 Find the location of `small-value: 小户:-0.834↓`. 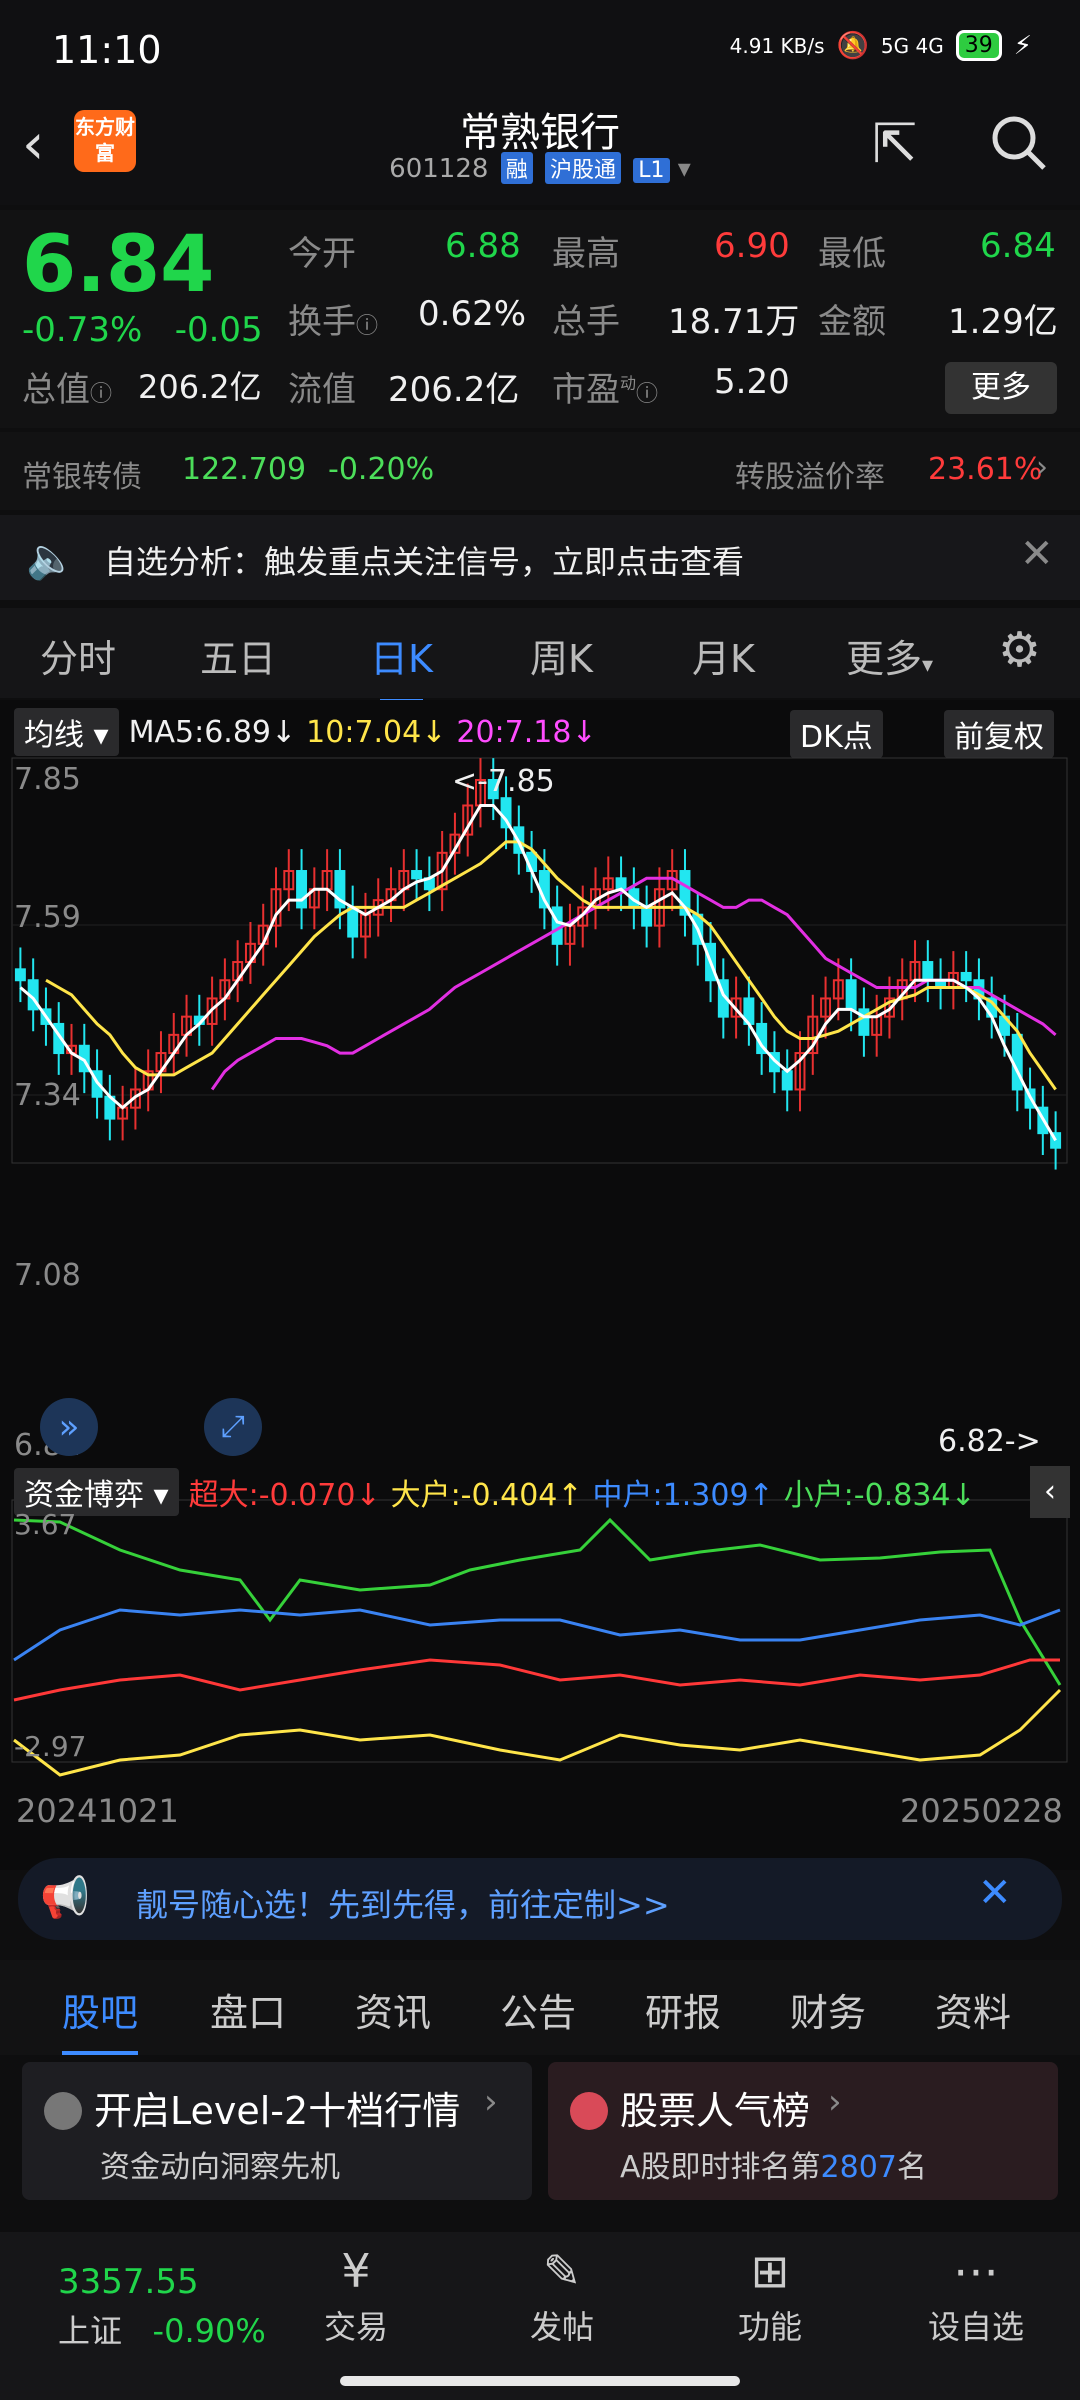

small-value: 小户:-0.834↓ is located at coordinates (879, 1495).